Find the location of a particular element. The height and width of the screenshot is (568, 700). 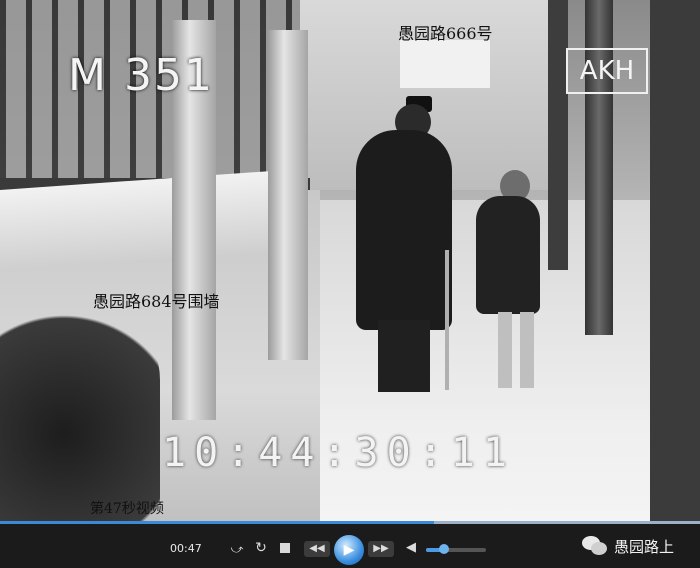

gate-pillar is located at coordinates (288, 195).